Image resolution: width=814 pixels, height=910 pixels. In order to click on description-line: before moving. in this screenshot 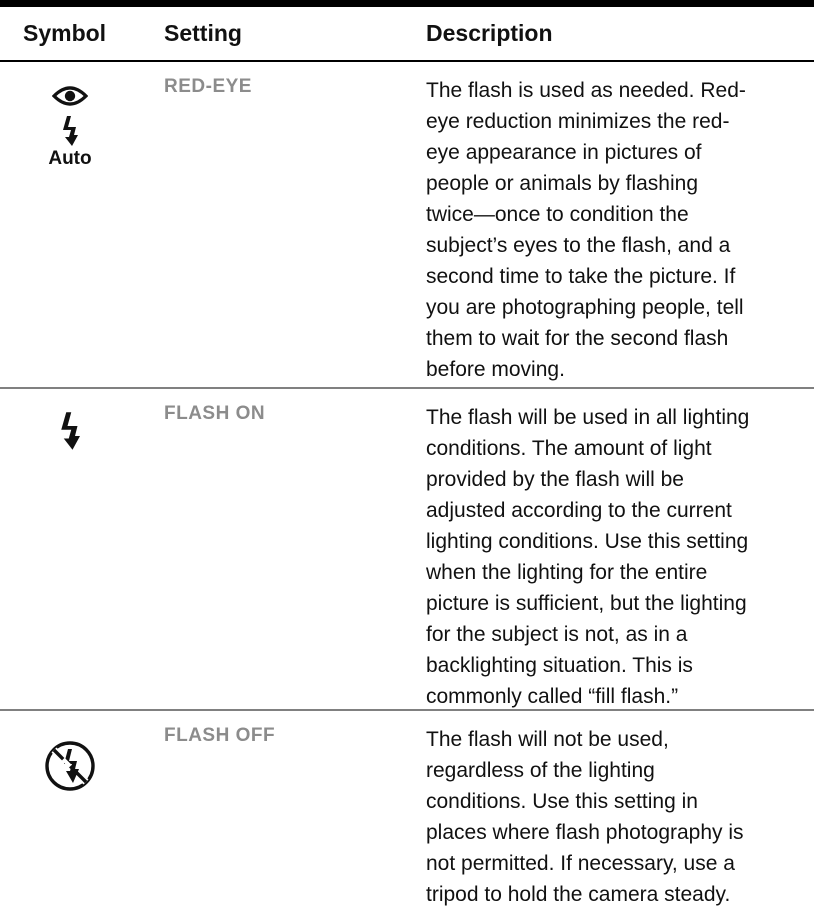, I will do `click(495, 369)`.